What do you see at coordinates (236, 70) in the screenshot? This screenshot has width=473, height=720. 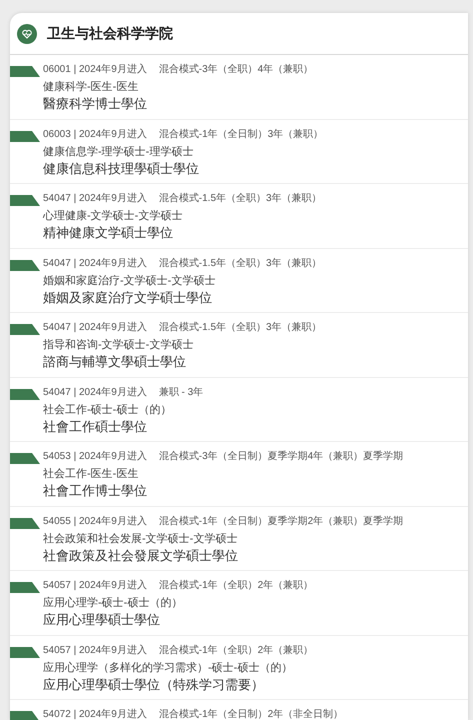 I see `study-mode: 混合模式-3年（全职）4年（兼职）` at bounding box center [236, 70].